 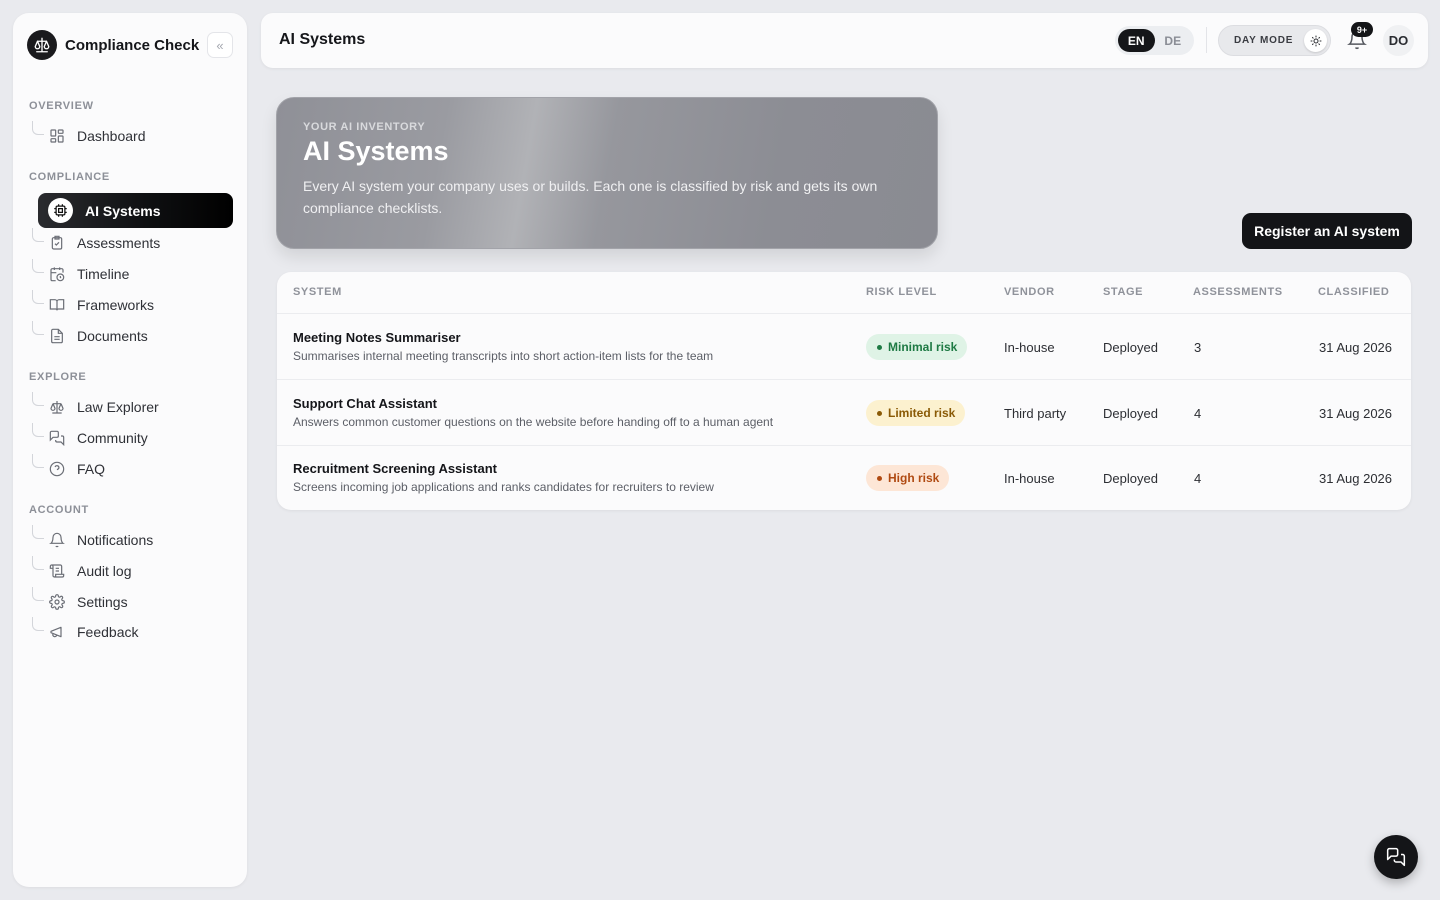 What do you see at coordinates (364, 127) in the screenshot?
I see `hero-kicker: YOUR AI INVENTORY` at bounding box center [364, 127].